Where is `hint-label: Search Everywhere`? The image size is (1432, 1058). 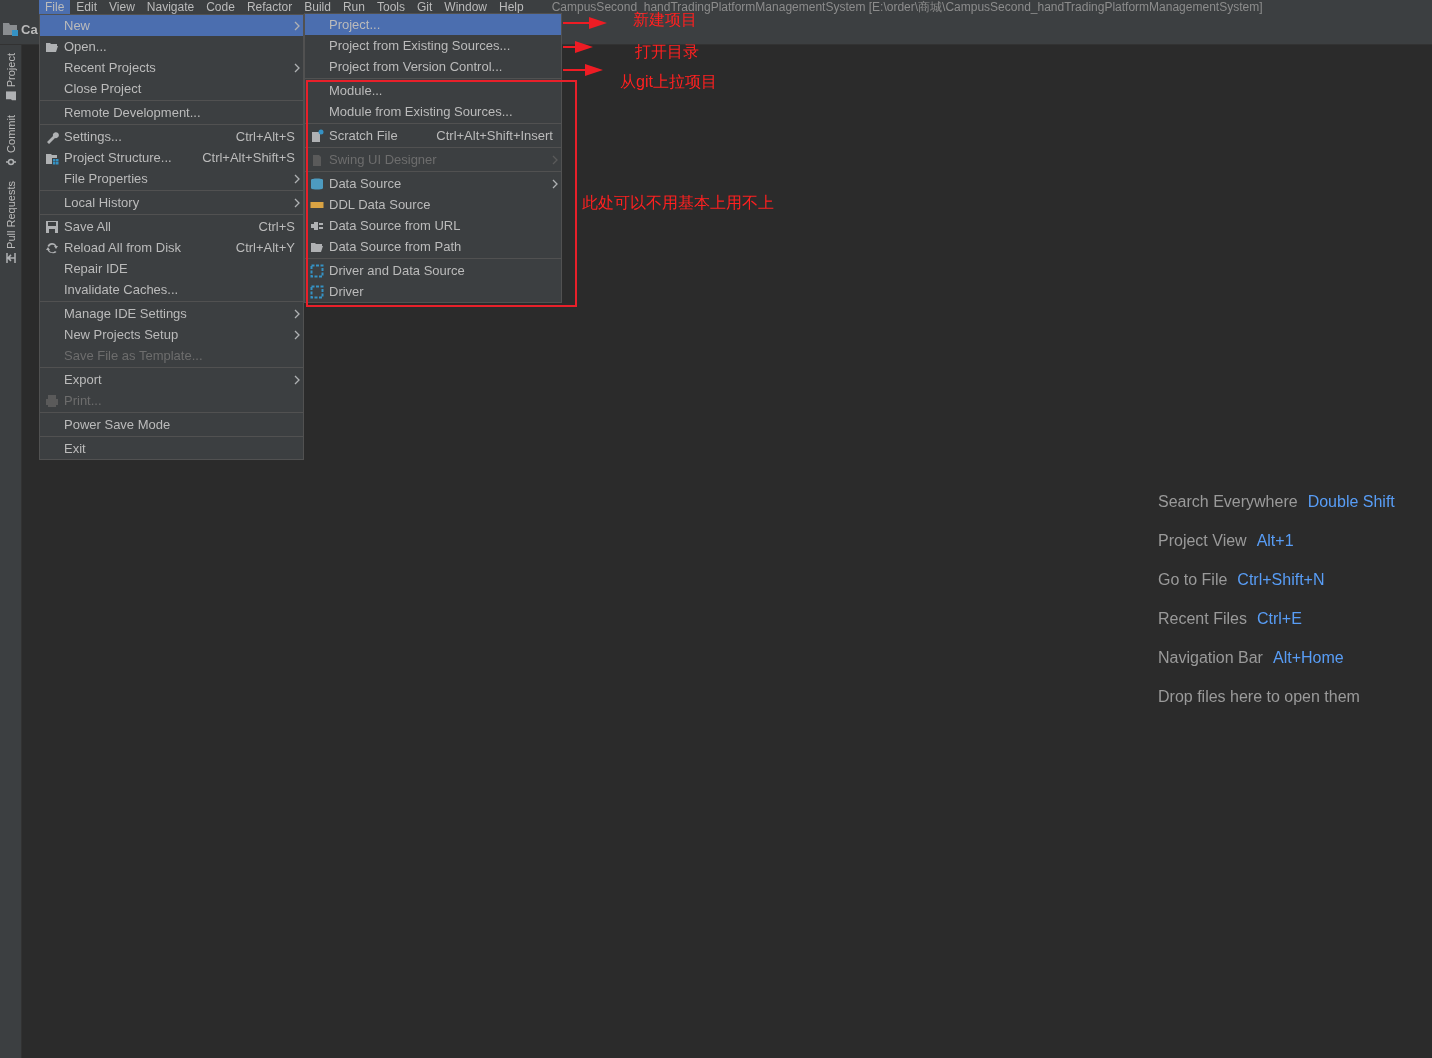 hint-label: Search Everywhere is located at coordinates (1228, 502).